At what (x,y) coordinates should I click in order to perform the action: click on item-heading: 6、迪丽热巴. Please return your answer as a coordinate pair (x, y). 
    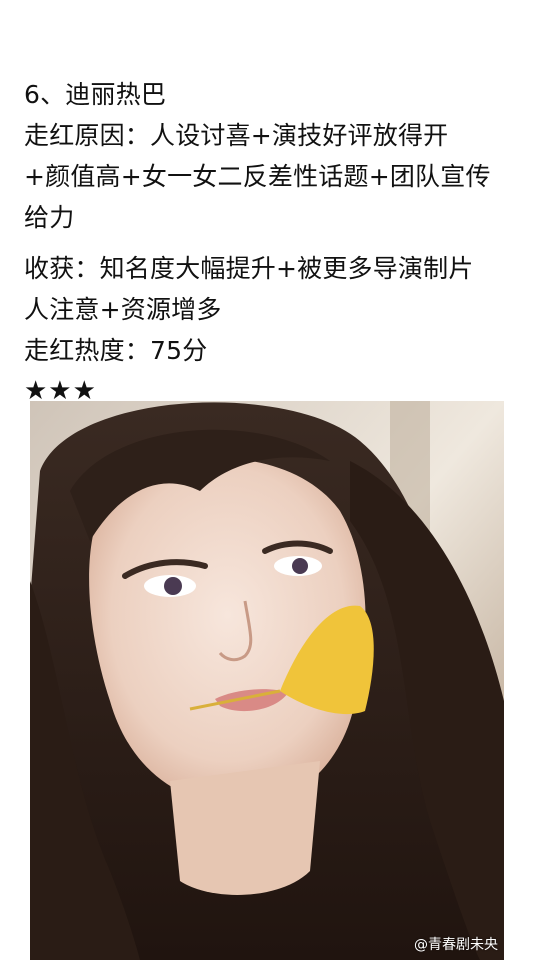
    Looking at the image, I should click on (95, 94).